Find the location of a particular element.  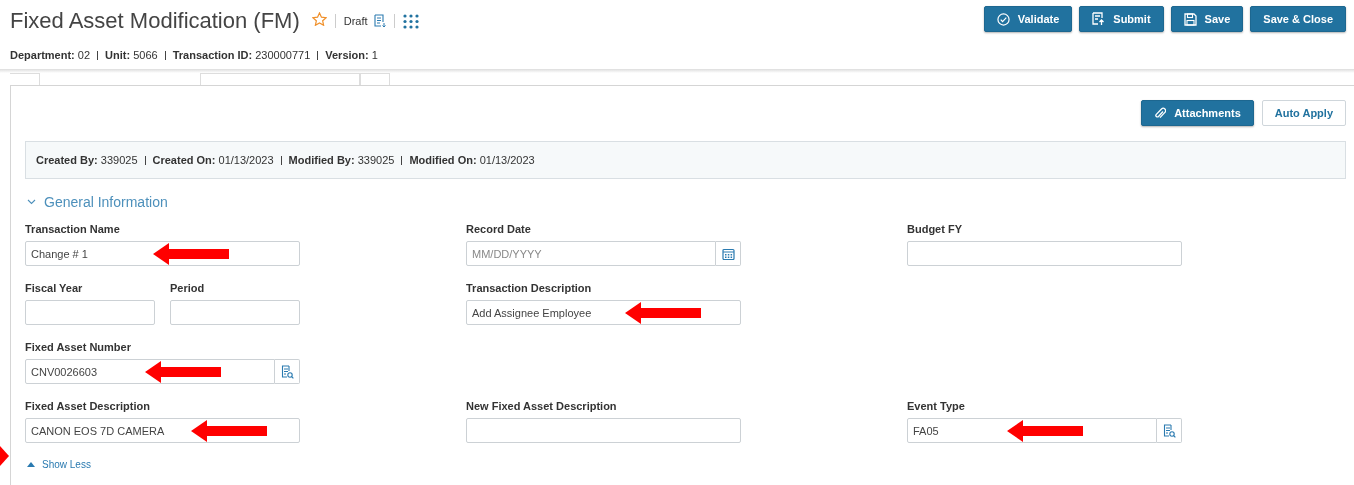

section-header: General Information is located at coordinates (686, 202).